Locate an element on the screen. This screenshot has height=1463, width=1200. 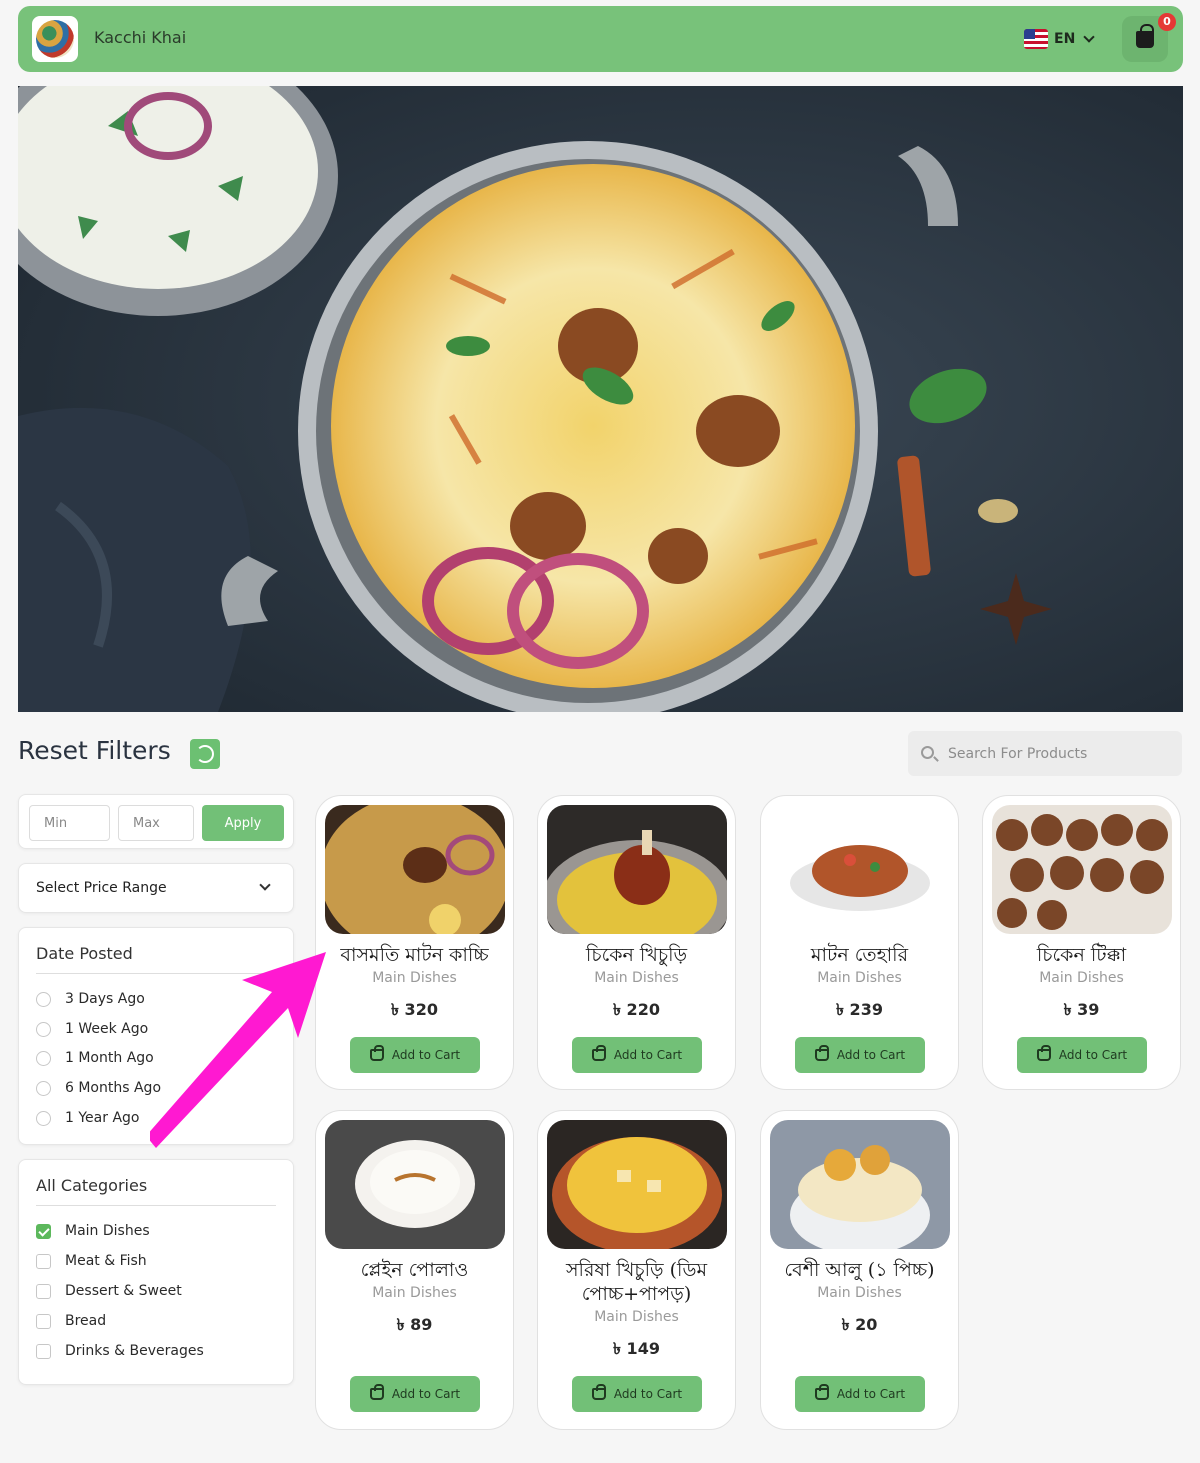
refresh-icon is located at coordinates (205, 754).